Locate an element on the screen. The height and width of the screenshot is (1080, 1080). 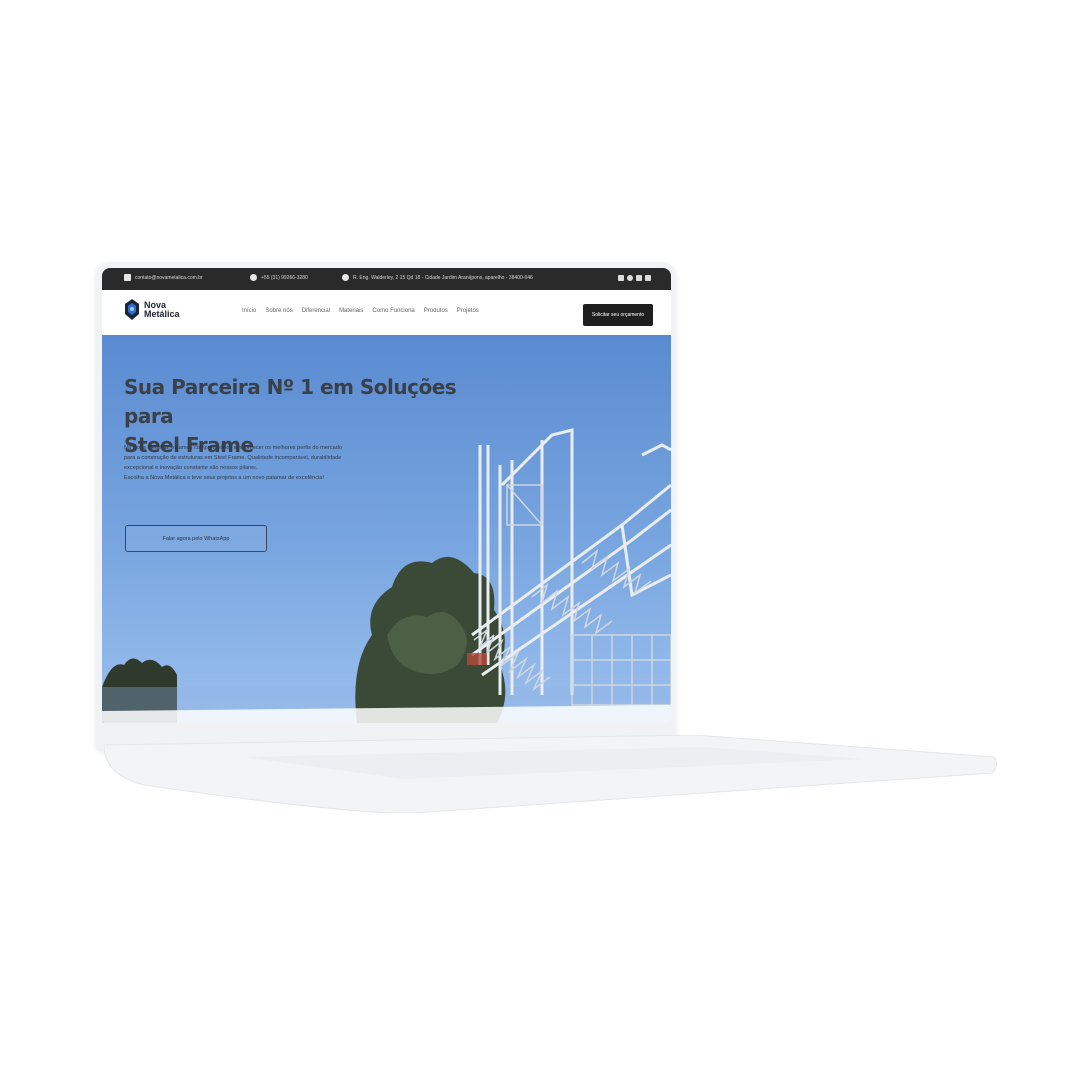
phone-contact: +55 (31) 99266-3280 is located at coordinates (279, 277).